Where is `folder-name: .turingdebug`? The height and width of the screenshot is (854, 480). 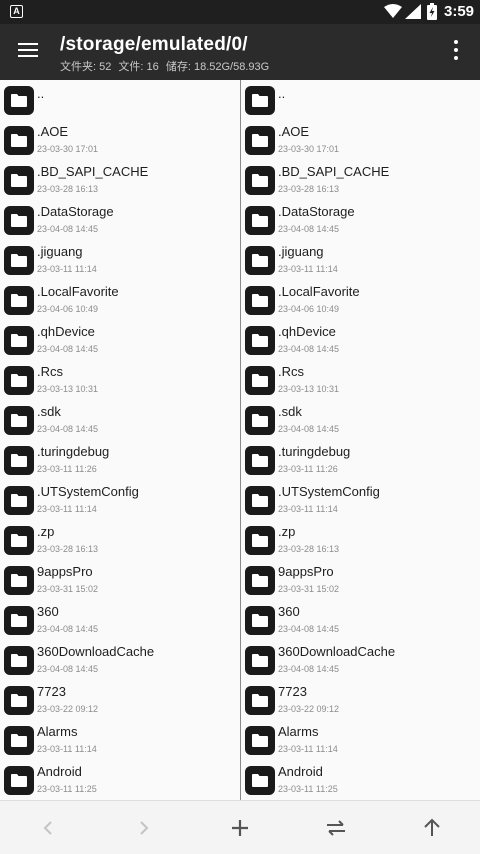
folder-name: .turingdebug is located at coordinates (73, 451).